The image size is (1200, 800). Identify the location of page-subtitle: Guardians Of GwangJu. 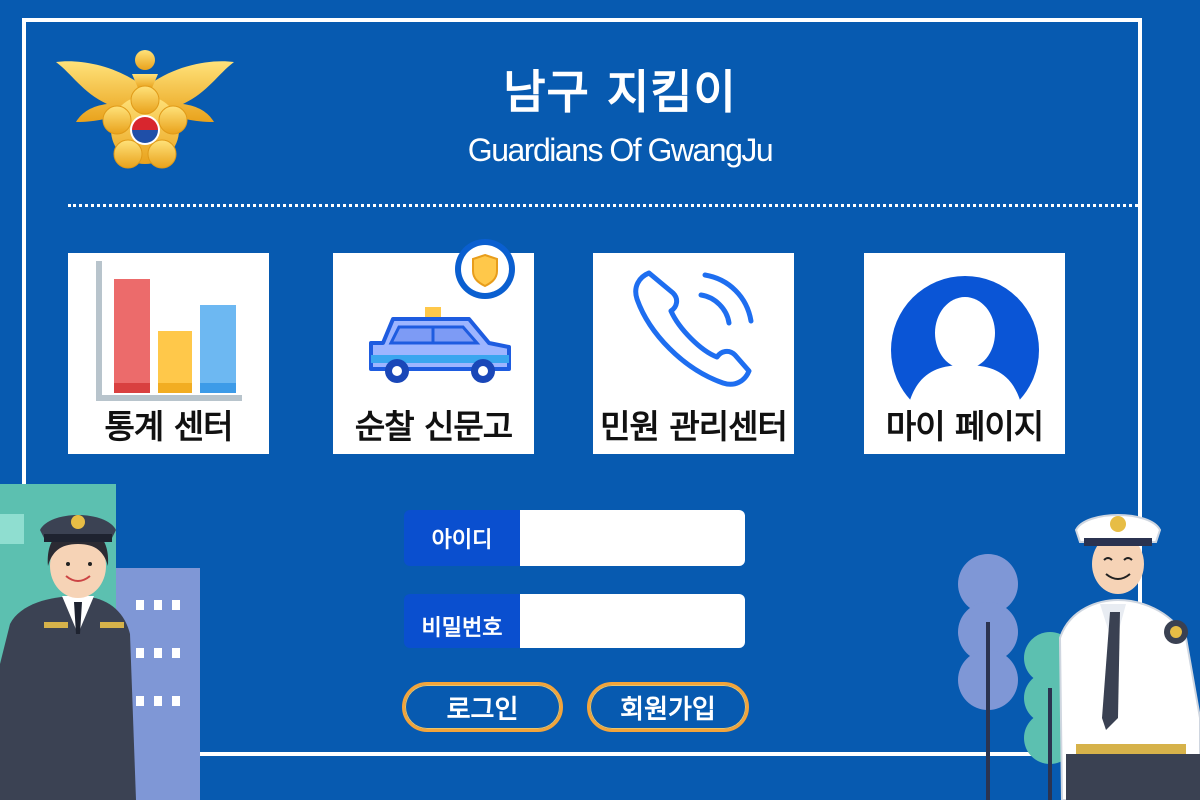
(620, 150).